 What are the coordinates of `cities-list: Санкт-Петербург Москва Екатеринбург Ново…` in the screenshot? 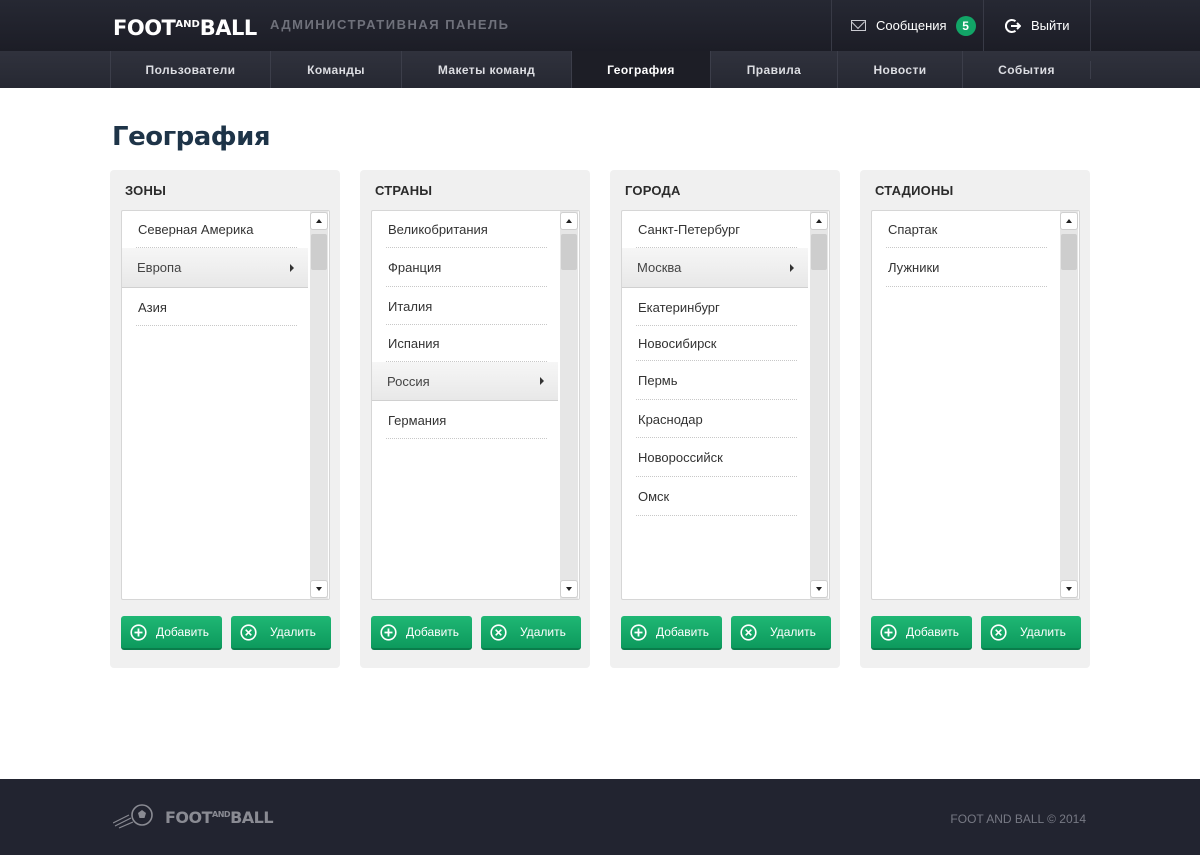 It's located at (725, 405).